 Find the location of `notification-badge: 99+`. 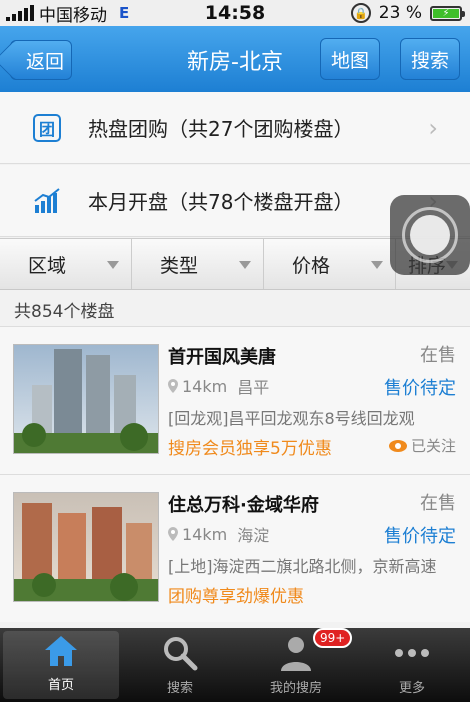

notification-badge: 99+ is located at coordinates (333, 638).